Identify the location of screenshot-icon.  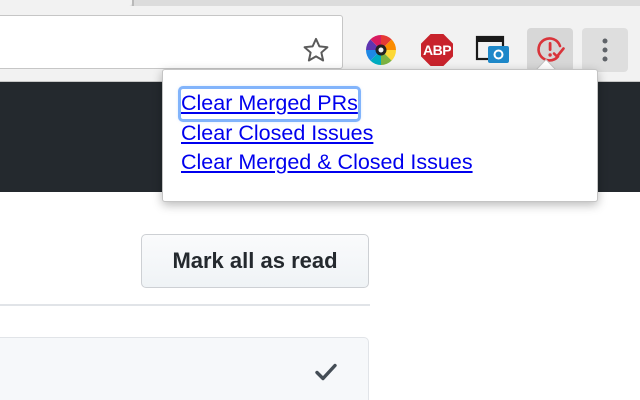
(492, 49).